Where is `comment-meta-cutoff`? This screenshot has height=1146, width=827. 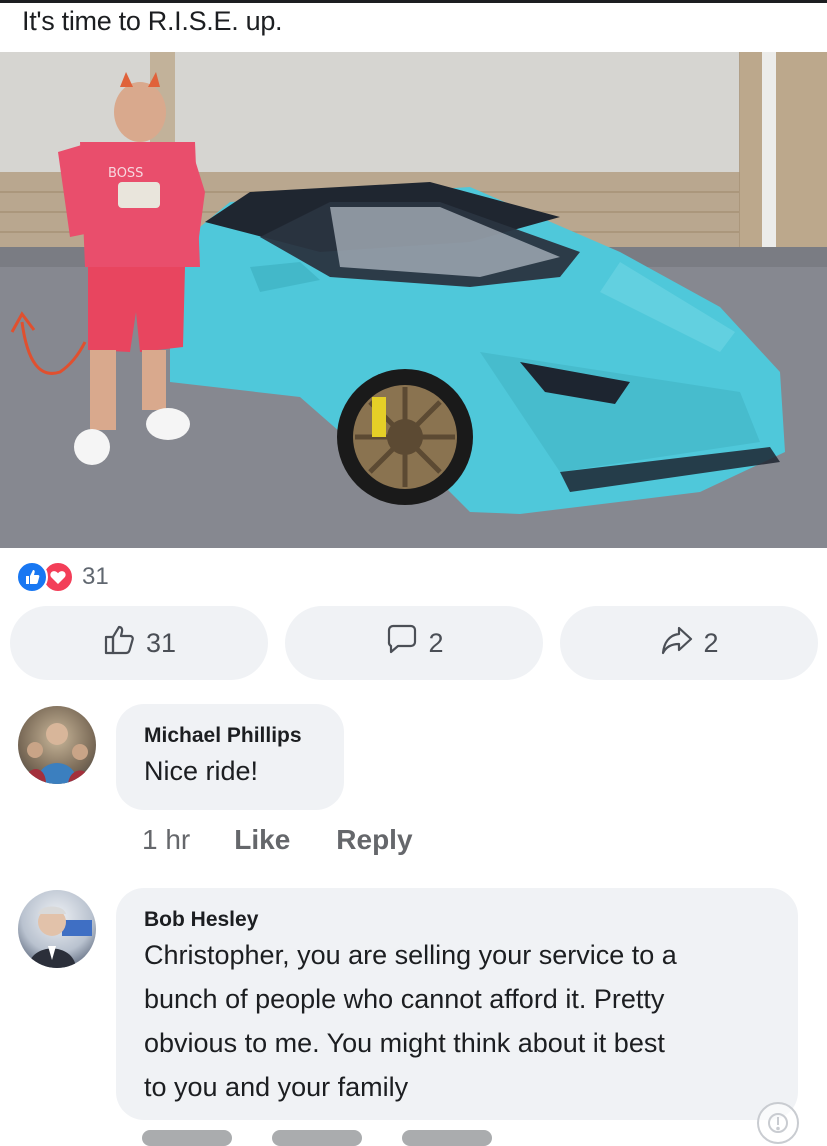 comment-meta-cutoff is located at coordinates (317, 1138).